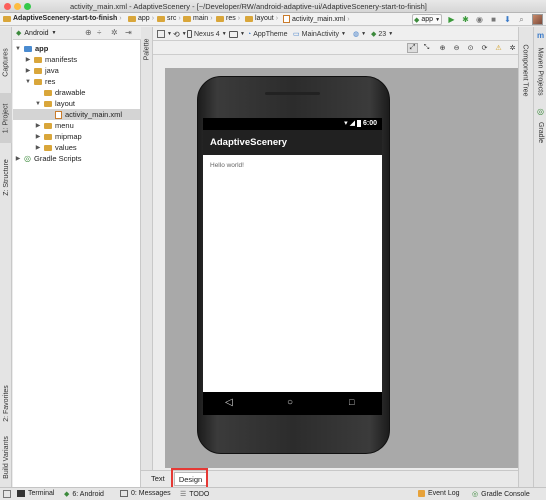 Image resolution: width=546 pixels, height=500 pixels. I want to click on tree-item-res: ▼ res, so click(40, 81).